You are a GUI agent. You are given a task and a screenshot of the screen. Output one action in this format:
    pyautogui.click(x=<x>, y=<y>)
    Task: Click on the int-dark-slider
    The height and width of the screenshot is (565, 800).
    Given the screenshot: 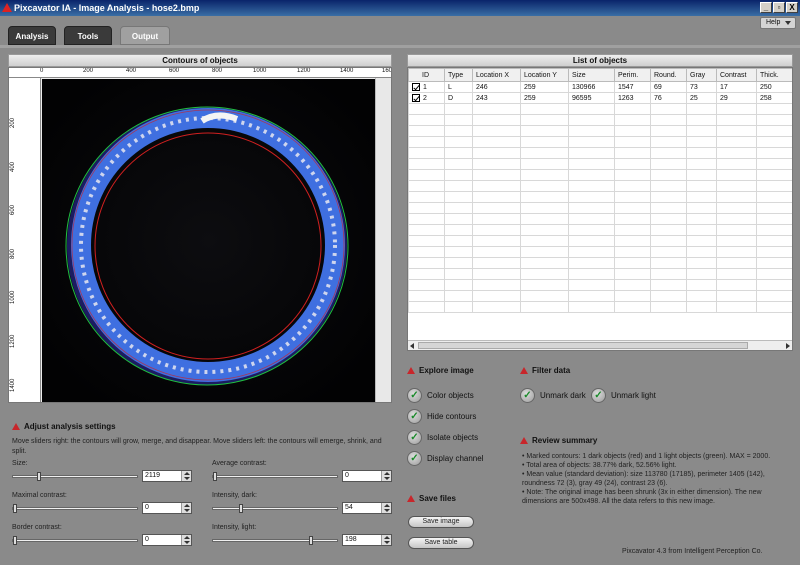 What is the action you would take?
    pyautogui.click(x=275, y=508)
    